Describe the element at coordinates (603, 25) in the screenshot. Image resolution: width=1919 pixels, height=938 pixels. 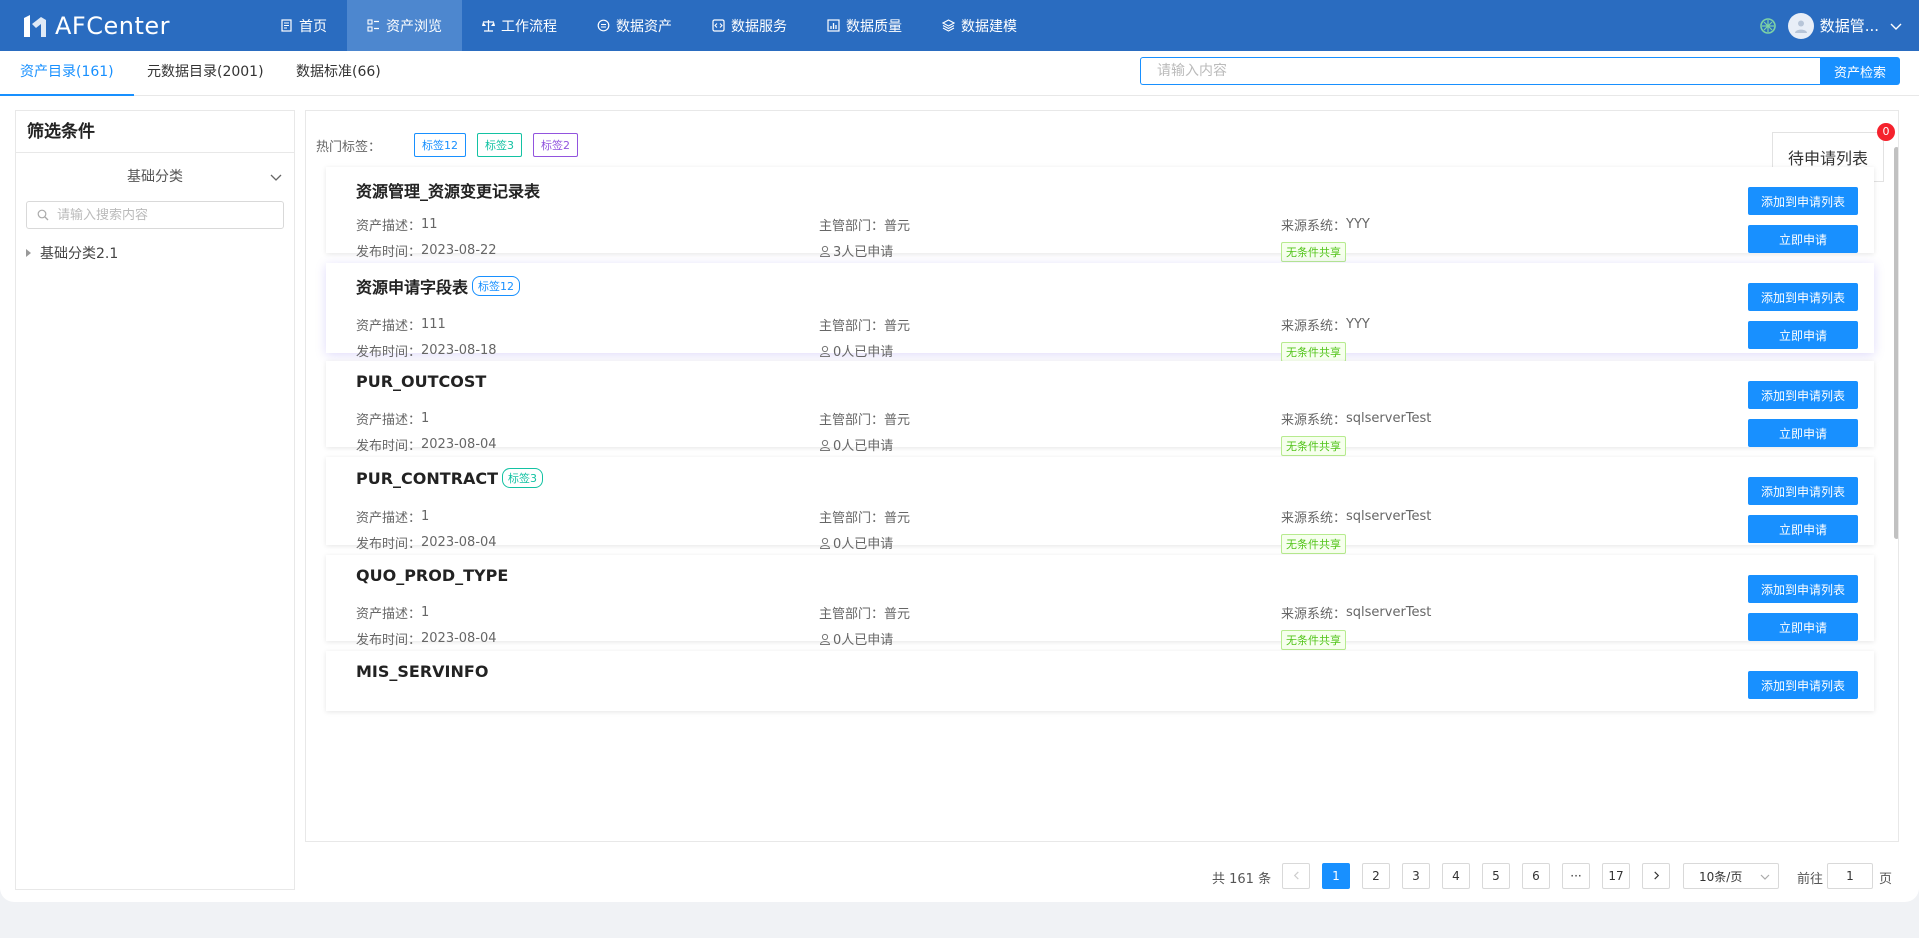
I see `database-icon` at that location.